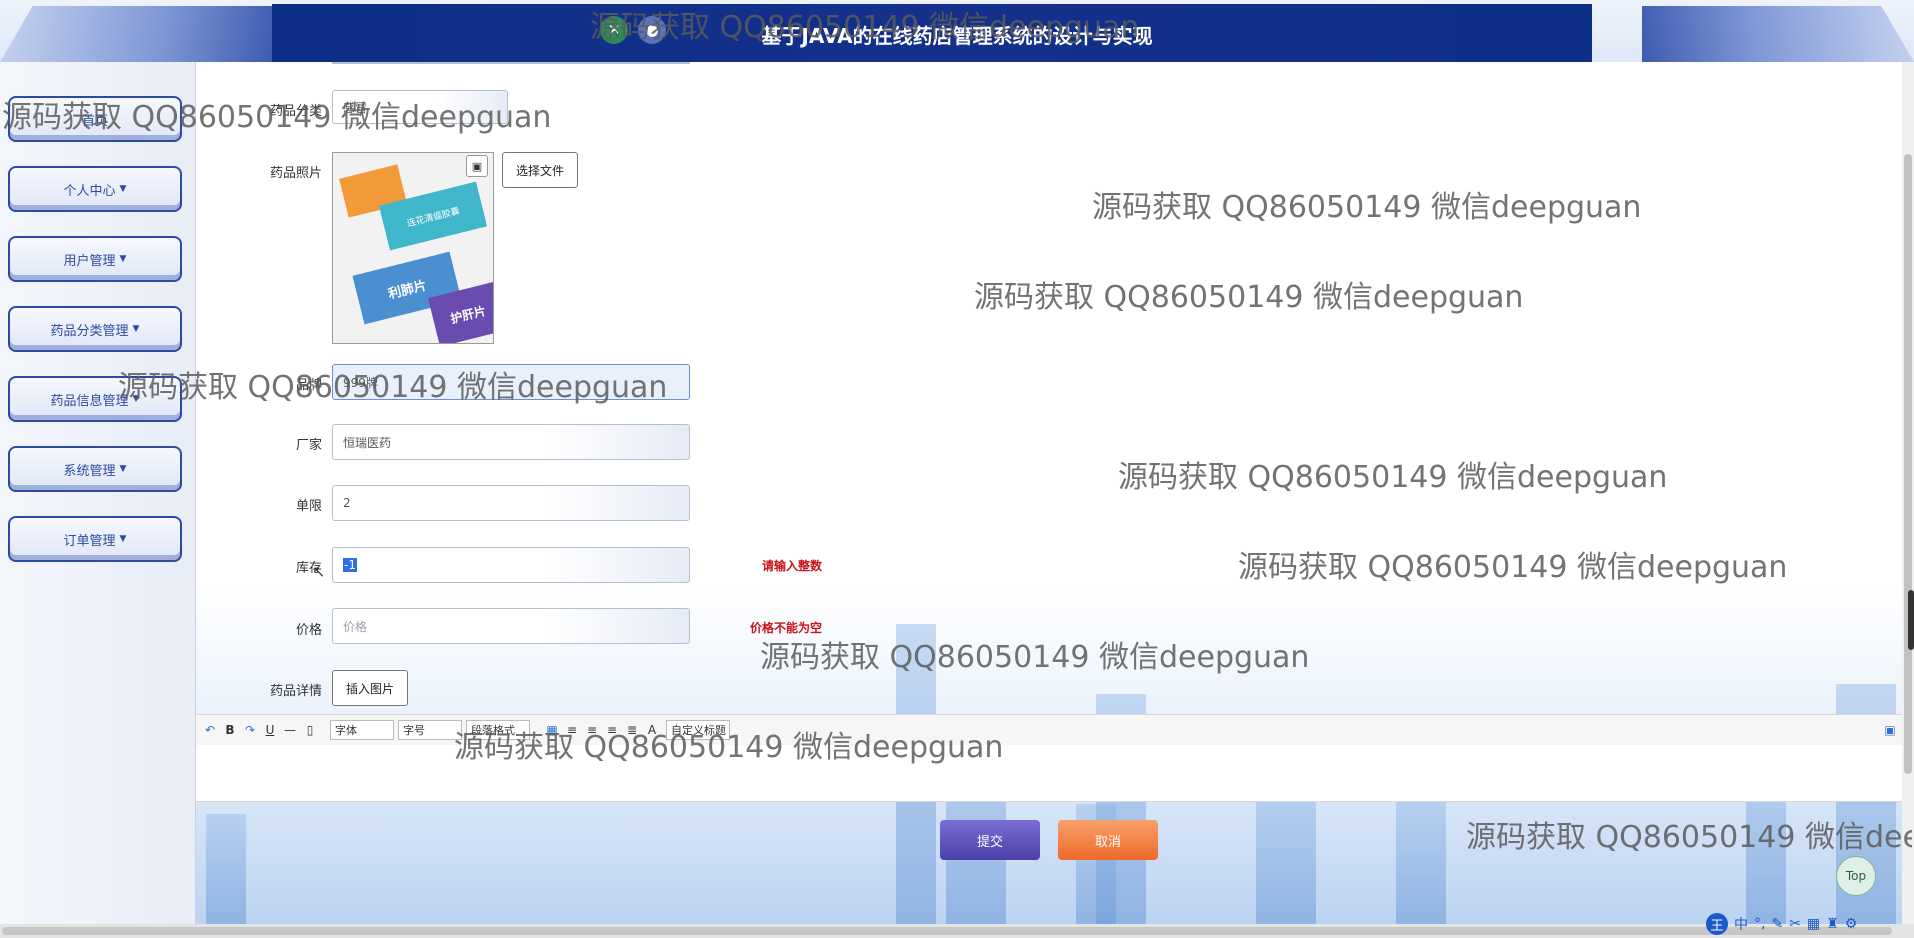 This screenshot has height=938, width=1914. I want to click on ime-logo: 王, so click(1717, 924).